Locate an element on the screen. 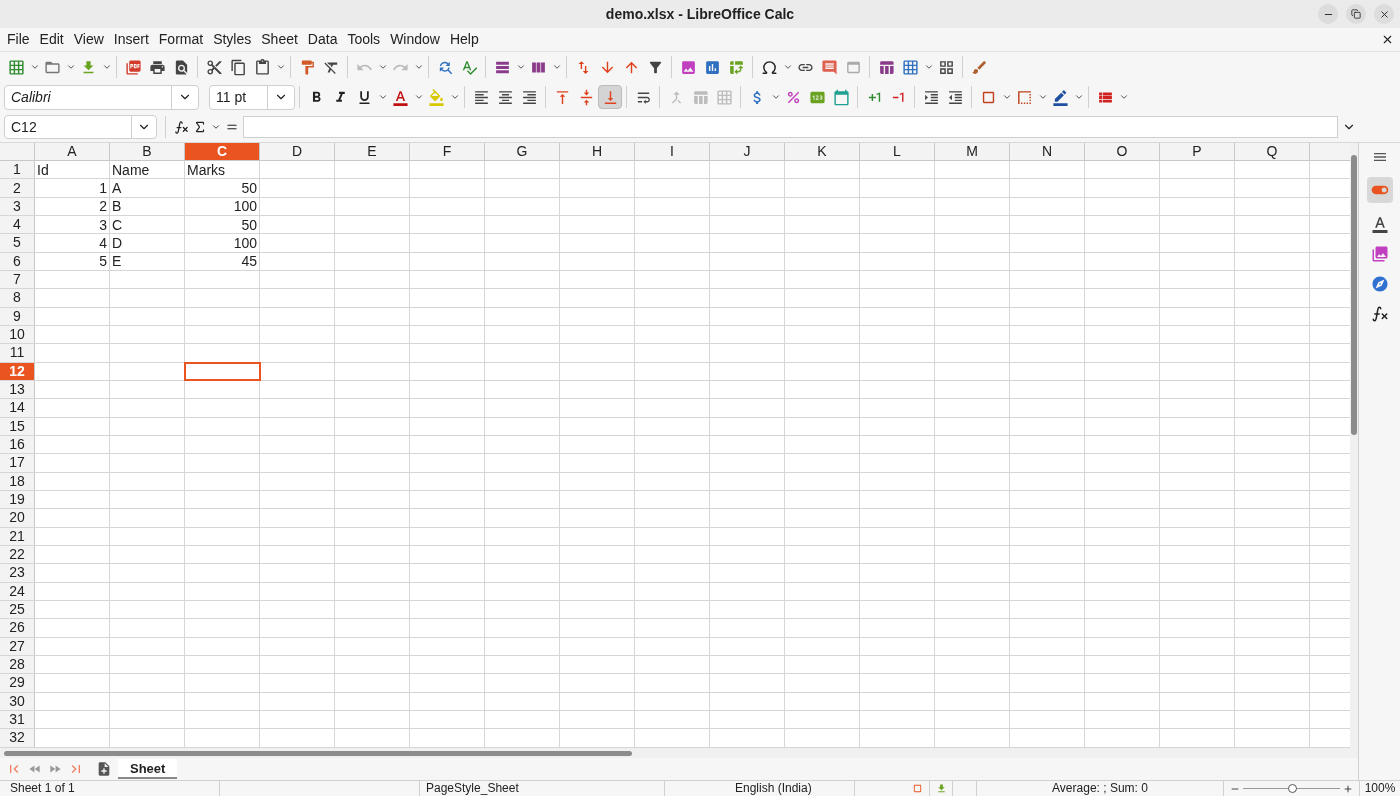 This screenshot has height=796, width=1400. row-header: 20 is located at coordinates (17, 518).